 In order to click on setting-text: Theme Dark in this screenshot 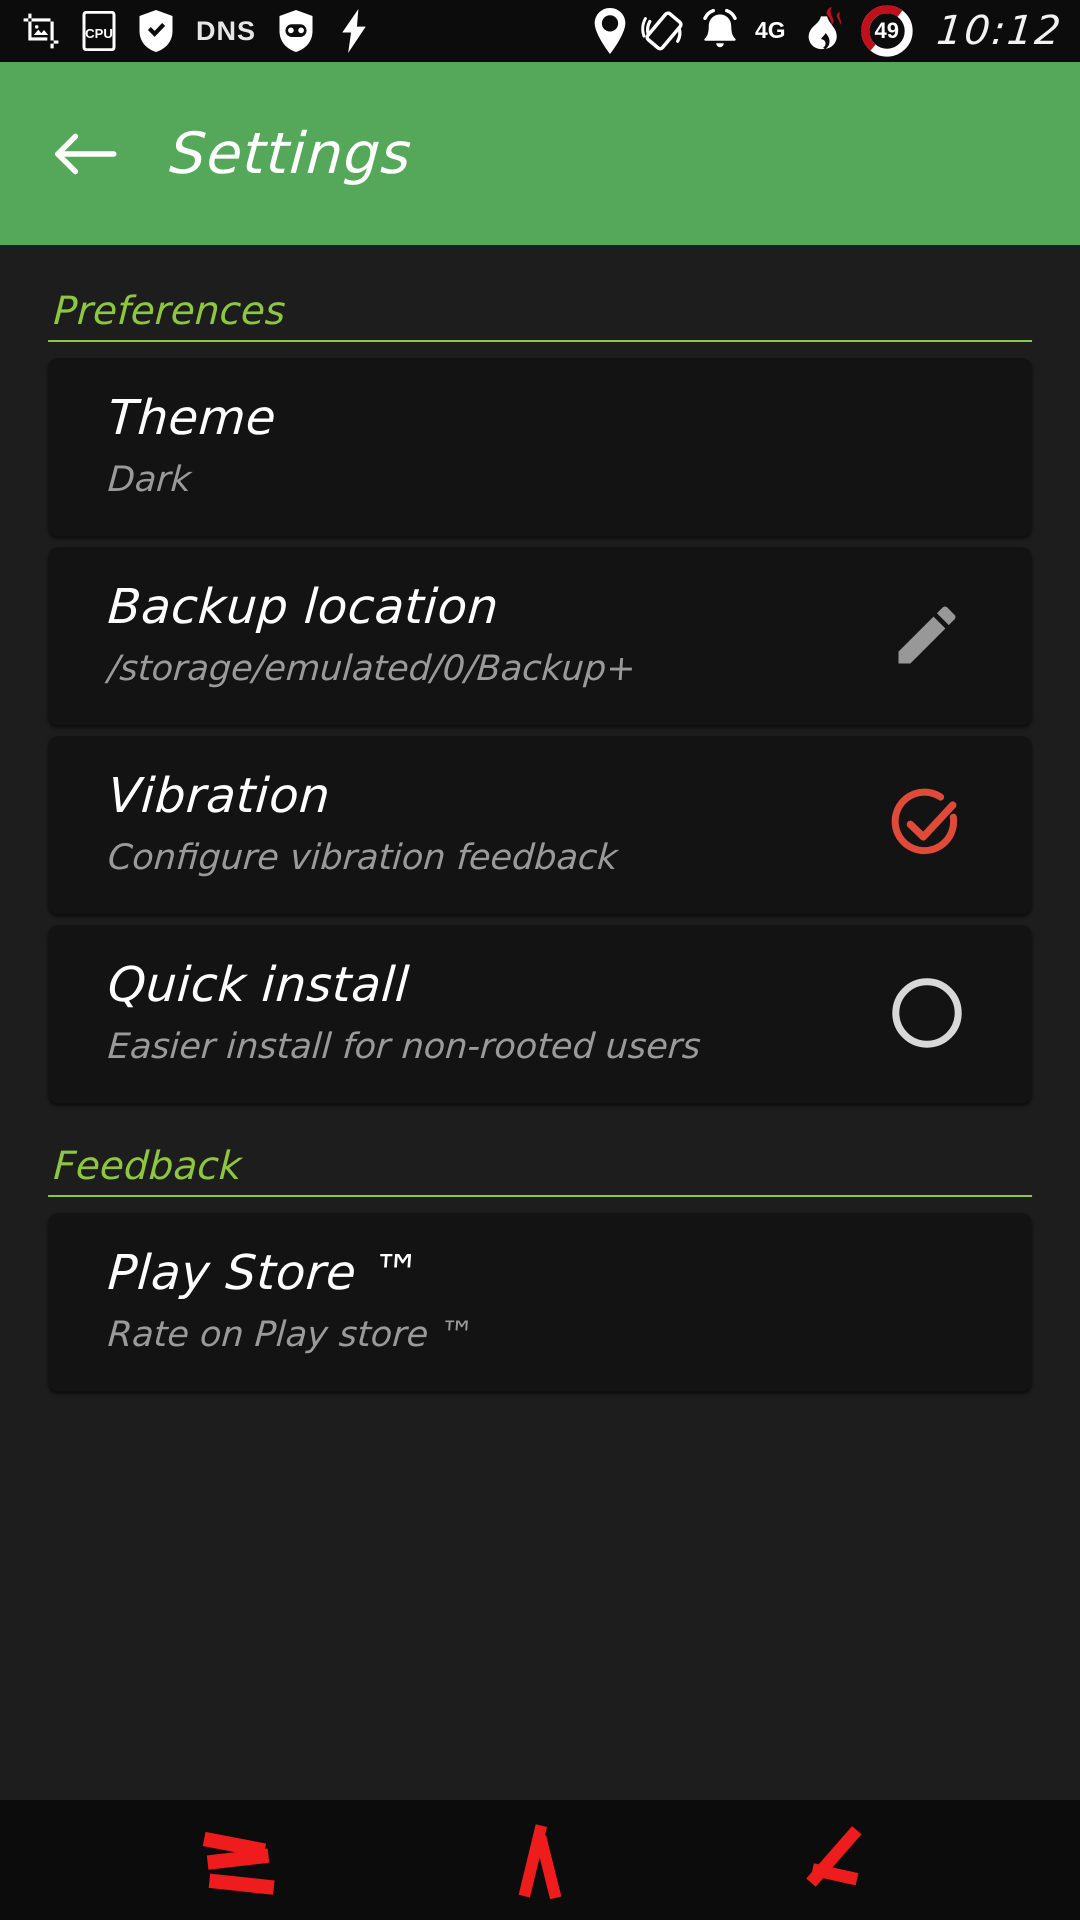, I will do `click(539, 445)`.